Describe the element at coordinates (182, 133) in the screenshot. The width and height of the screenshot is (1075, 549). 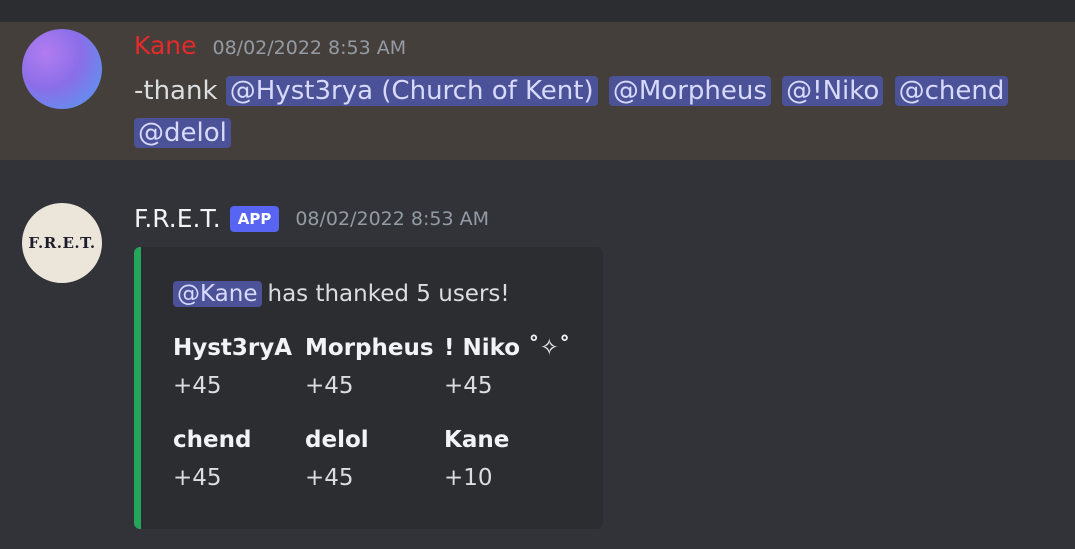
I see `mention-delol: @delol` at that location.